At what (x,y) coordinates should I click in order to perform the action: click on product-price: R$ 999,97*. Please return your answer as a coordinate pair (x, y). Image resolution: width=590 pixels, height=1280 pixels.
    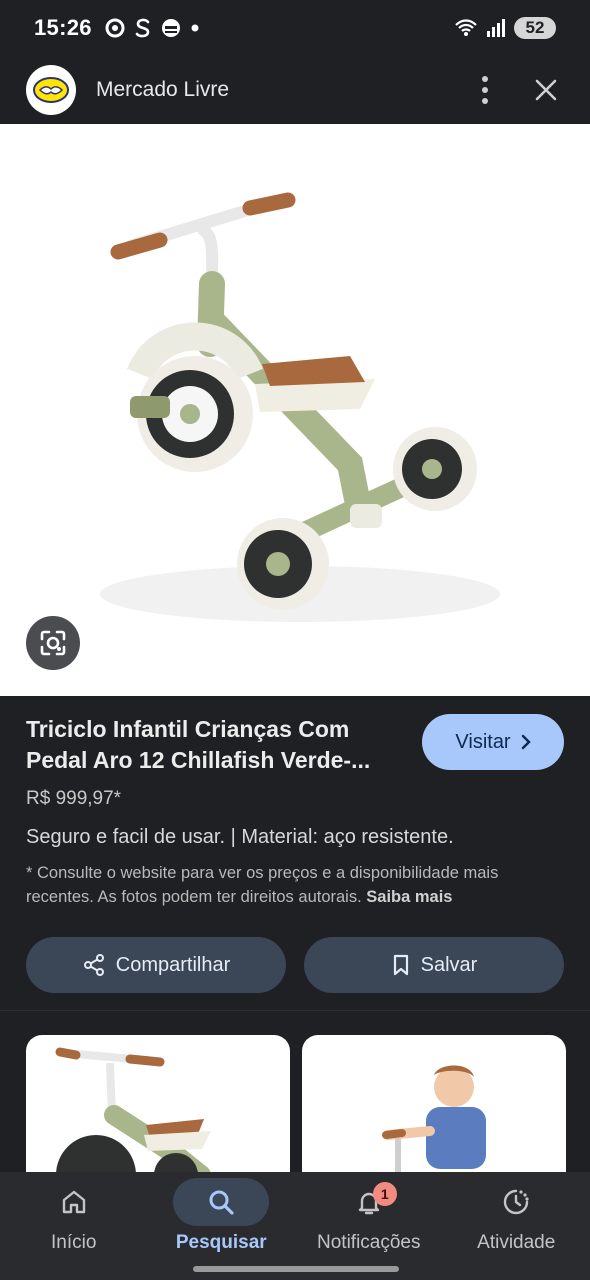
    Looking at the image, I should click on (74, 798).